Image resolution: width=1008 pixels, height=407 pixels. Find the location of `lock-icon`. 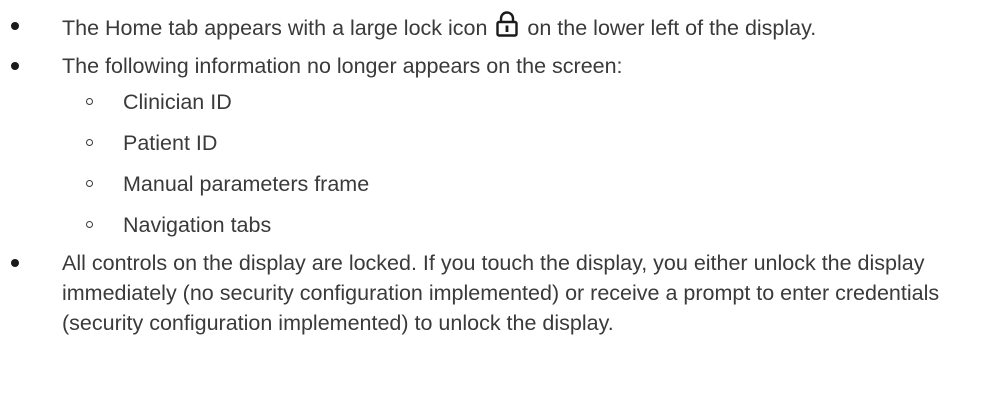

lock-icon is located at coordinates (507, 24).